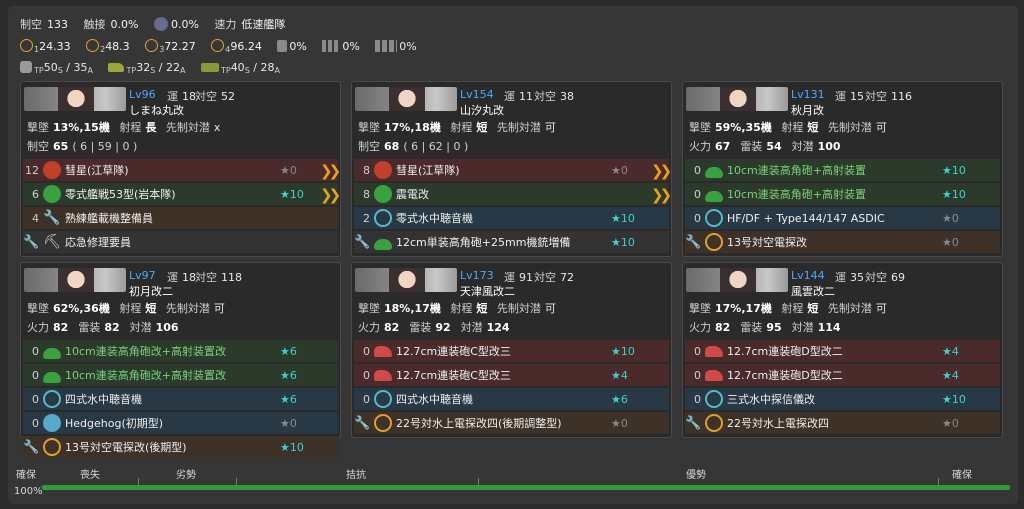 The height and width of the screenshot is (509, 1024). Describe the element at coordinates (246, 46) in the screenshot. I see `los-value-4: 96.24` at that location.